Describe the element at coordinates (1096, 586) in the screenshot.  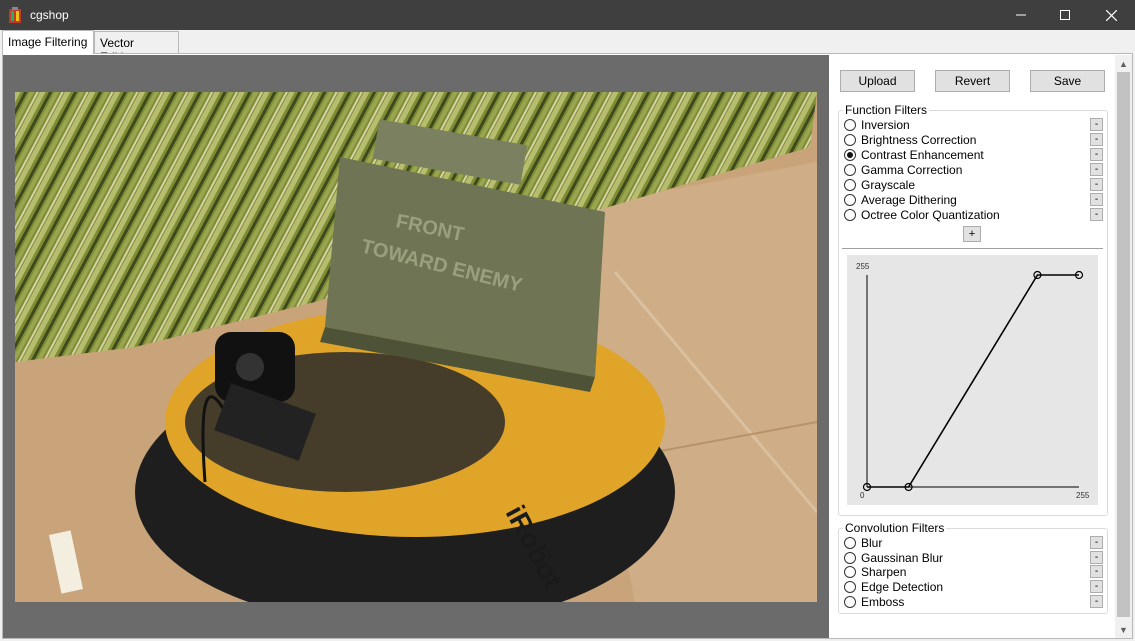
I see `remove-edge-button: -` at that location.